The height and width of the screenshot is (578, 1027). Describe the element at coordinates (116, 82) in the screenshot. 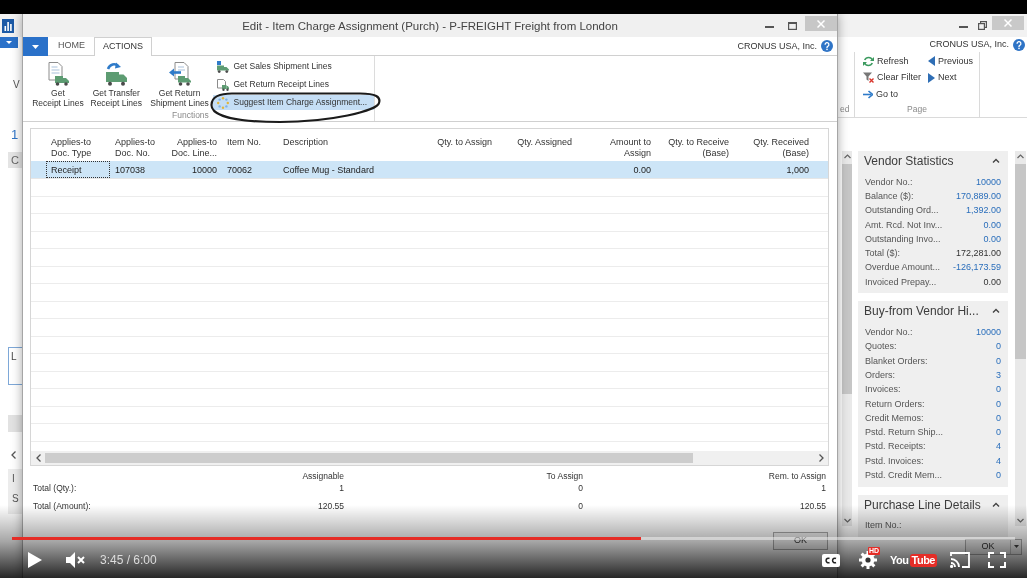

I see `ribbon-button: Get Transfer Receipt Lines` at that location.